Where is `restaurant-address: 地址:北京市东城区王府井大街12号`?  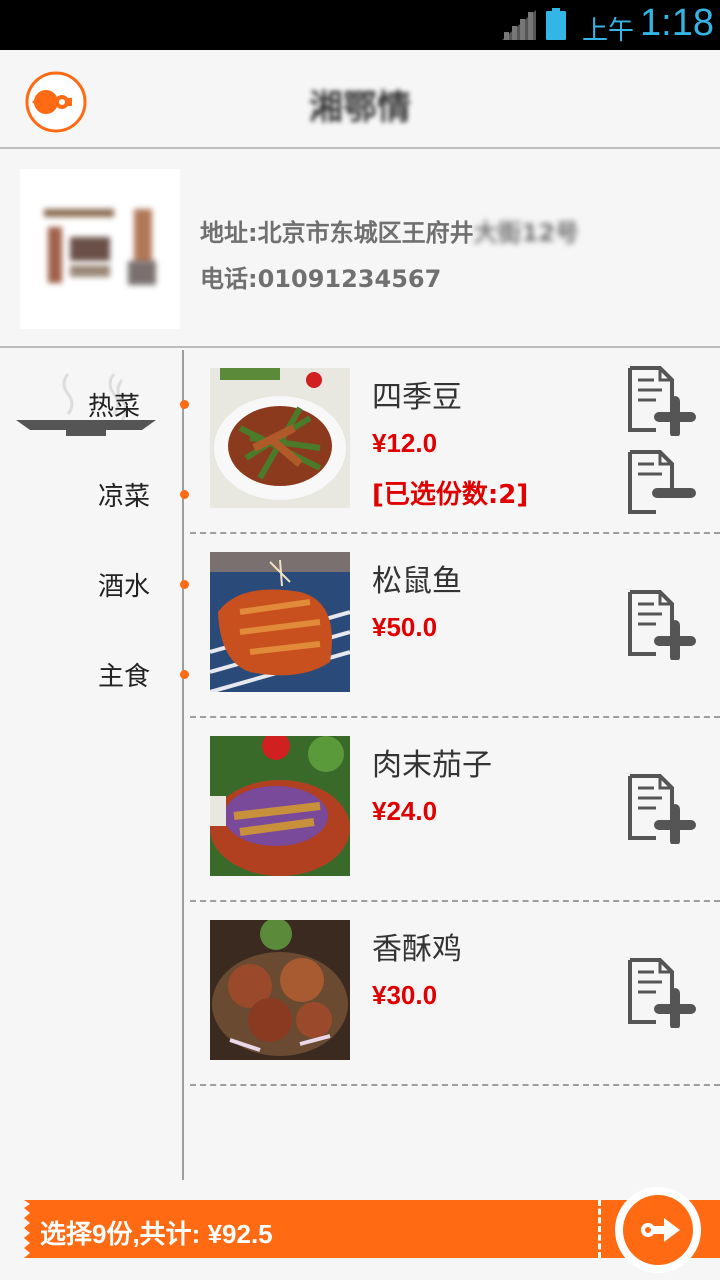
restaurant-address: 地址:北京市东城区王府井大街12号 is located at coordinates (389, 230).